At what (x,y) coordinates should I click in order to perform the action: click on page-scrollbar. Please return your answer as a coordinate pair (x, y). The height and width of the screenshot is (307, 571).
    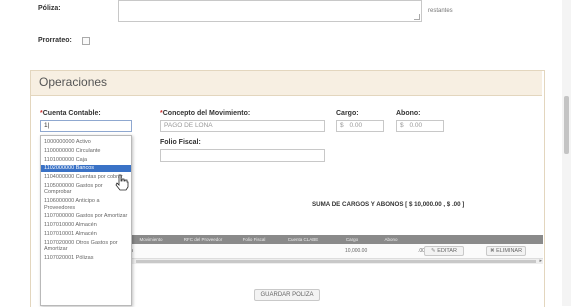
    Looking at the image, I should click on (566, 153).